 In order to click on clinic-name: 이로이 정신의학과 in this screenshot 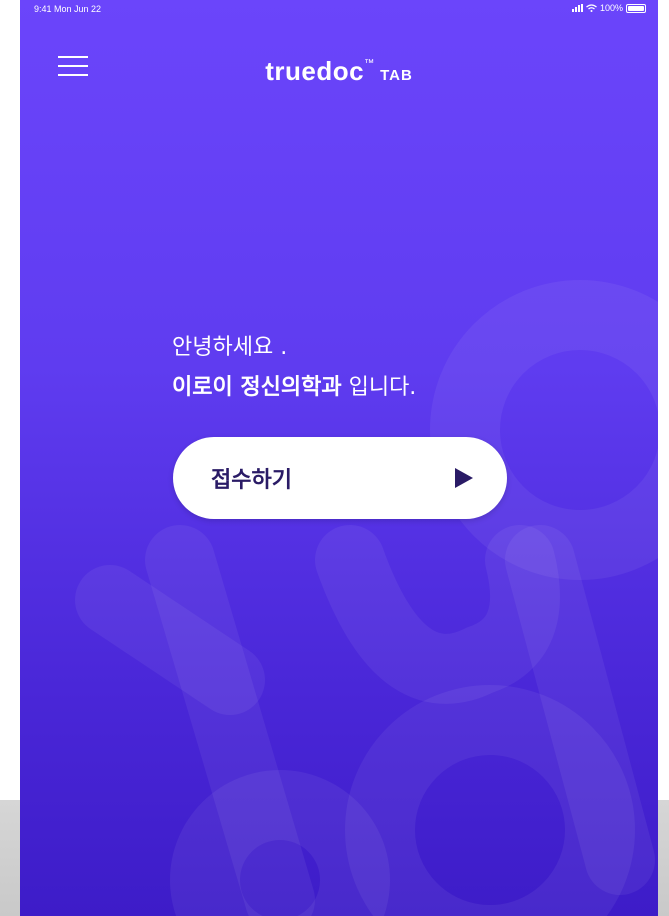, I will do `click(257, 387)`.